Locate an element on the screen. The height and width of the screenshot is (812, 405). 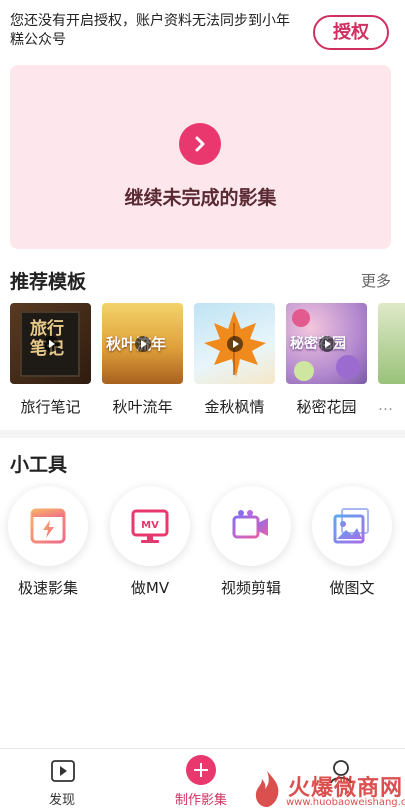
template-thumbnail: 秘密花园 is located at coordinates (326, 343).